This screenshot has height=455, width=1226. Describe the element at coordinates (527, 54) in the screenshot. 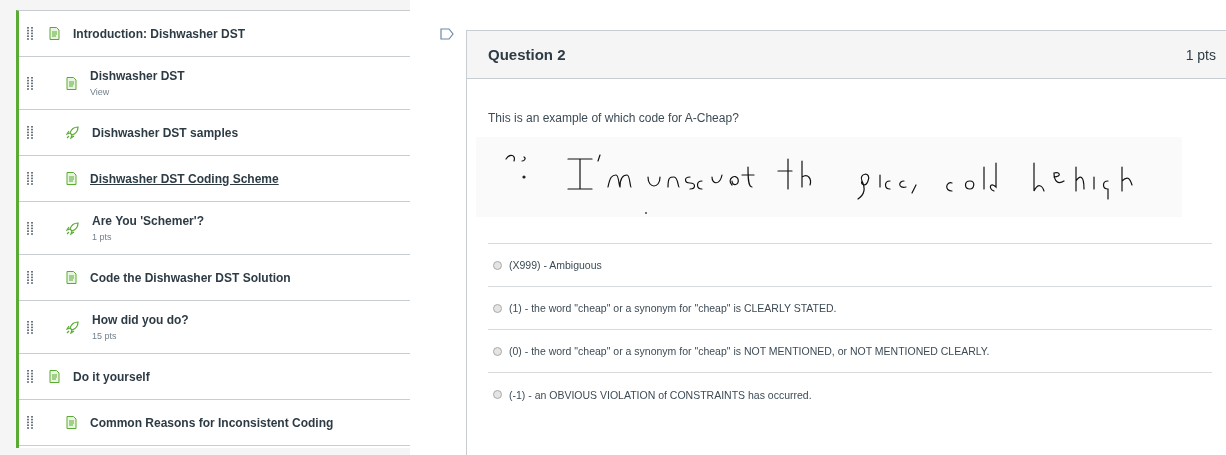

I see `question-title: Question 2` at that location.